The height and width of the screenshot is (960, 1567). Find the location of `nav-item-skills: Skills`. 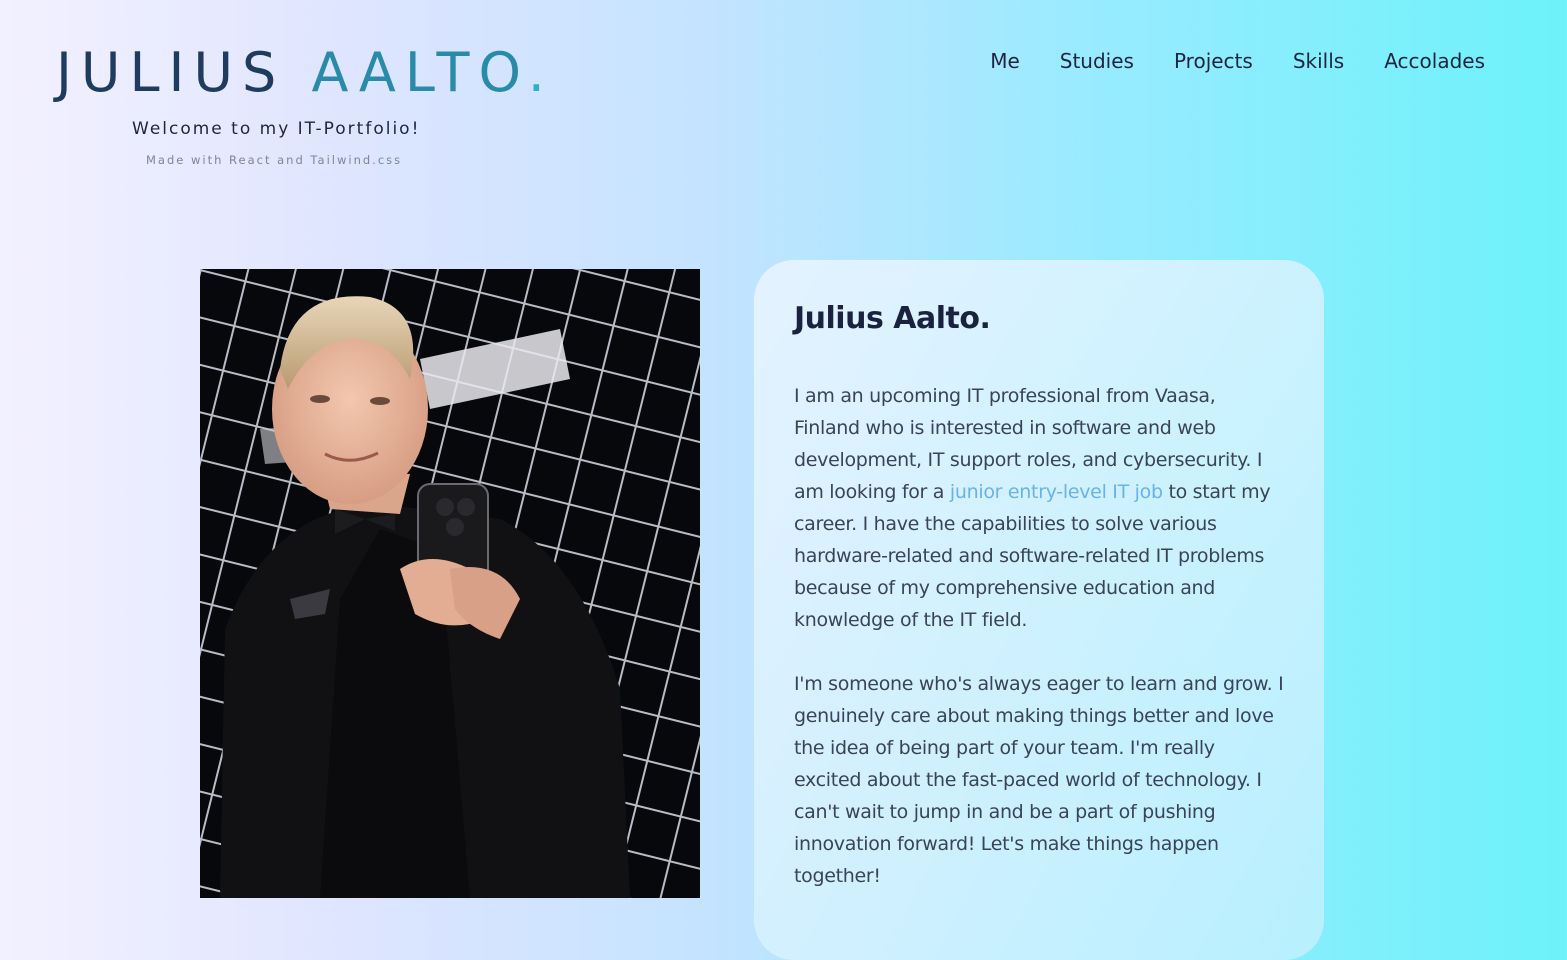

nav-item-skills: Skills is located at coordinates (1318, 61).